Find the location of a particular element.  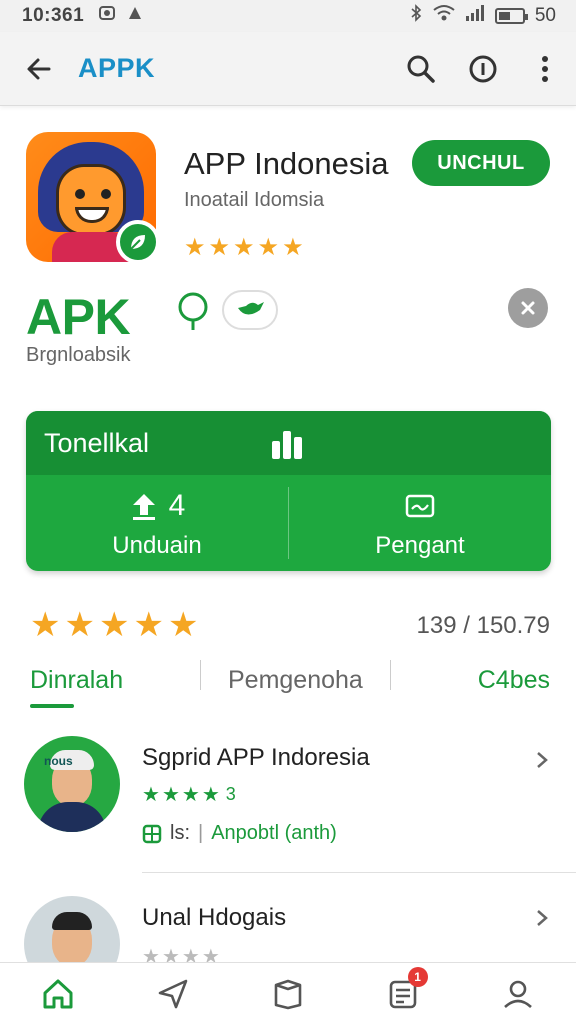

tab-c4bes: C4bes is located at coordinates (514, 680).